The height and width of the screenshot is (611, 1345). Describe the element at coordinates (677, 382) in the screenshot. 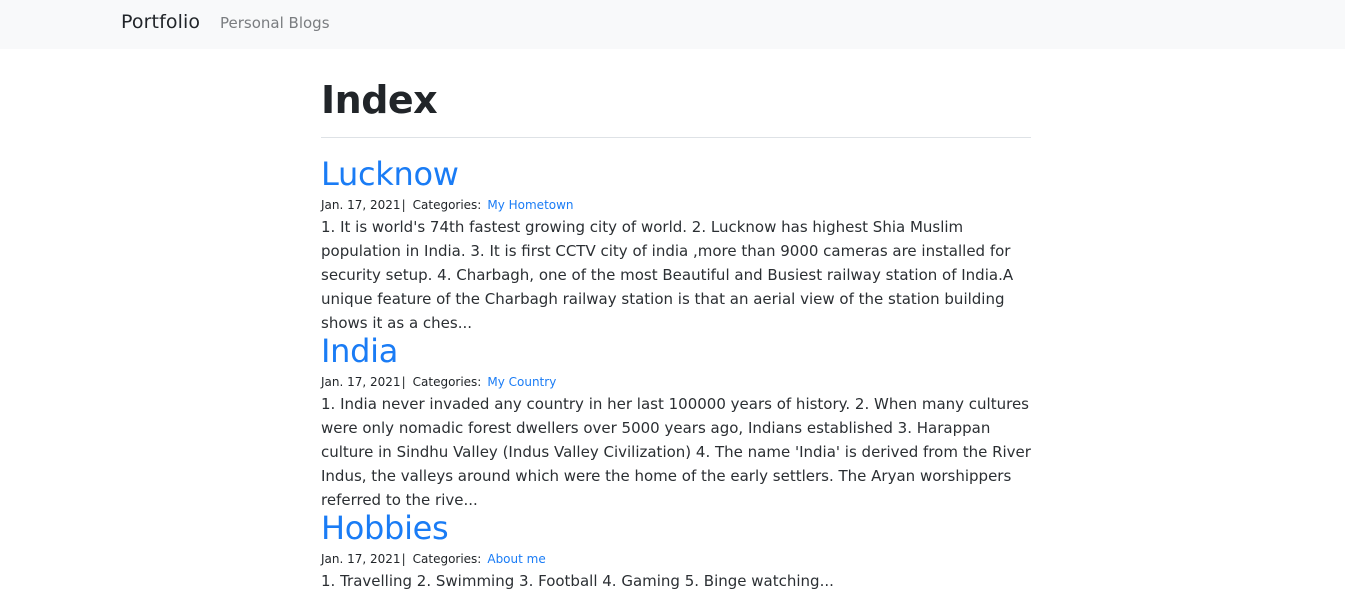

I see `post-meta: Jan. 17, 2021| Categories: My Country` at that location.